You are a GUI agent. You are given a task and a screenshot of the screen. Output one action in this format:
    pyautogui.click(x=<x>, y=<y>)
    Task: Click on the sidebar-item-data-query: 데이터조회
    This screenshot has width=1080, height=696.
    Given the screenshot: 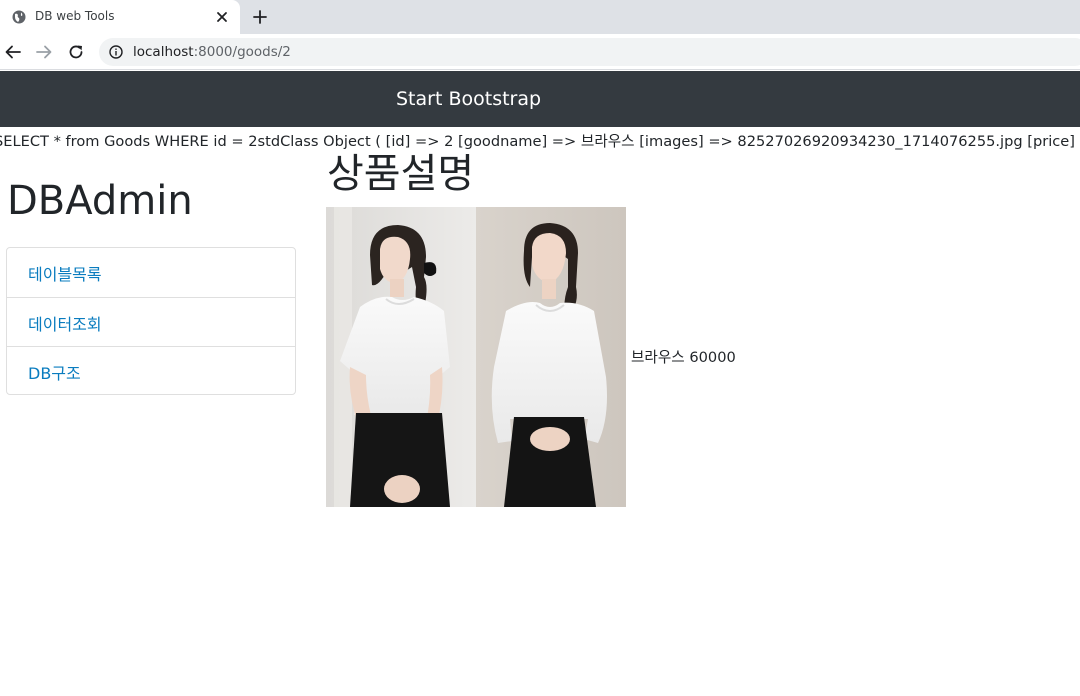 What is the action you would take?
    pyautogui.click(x=151, y=321)
    